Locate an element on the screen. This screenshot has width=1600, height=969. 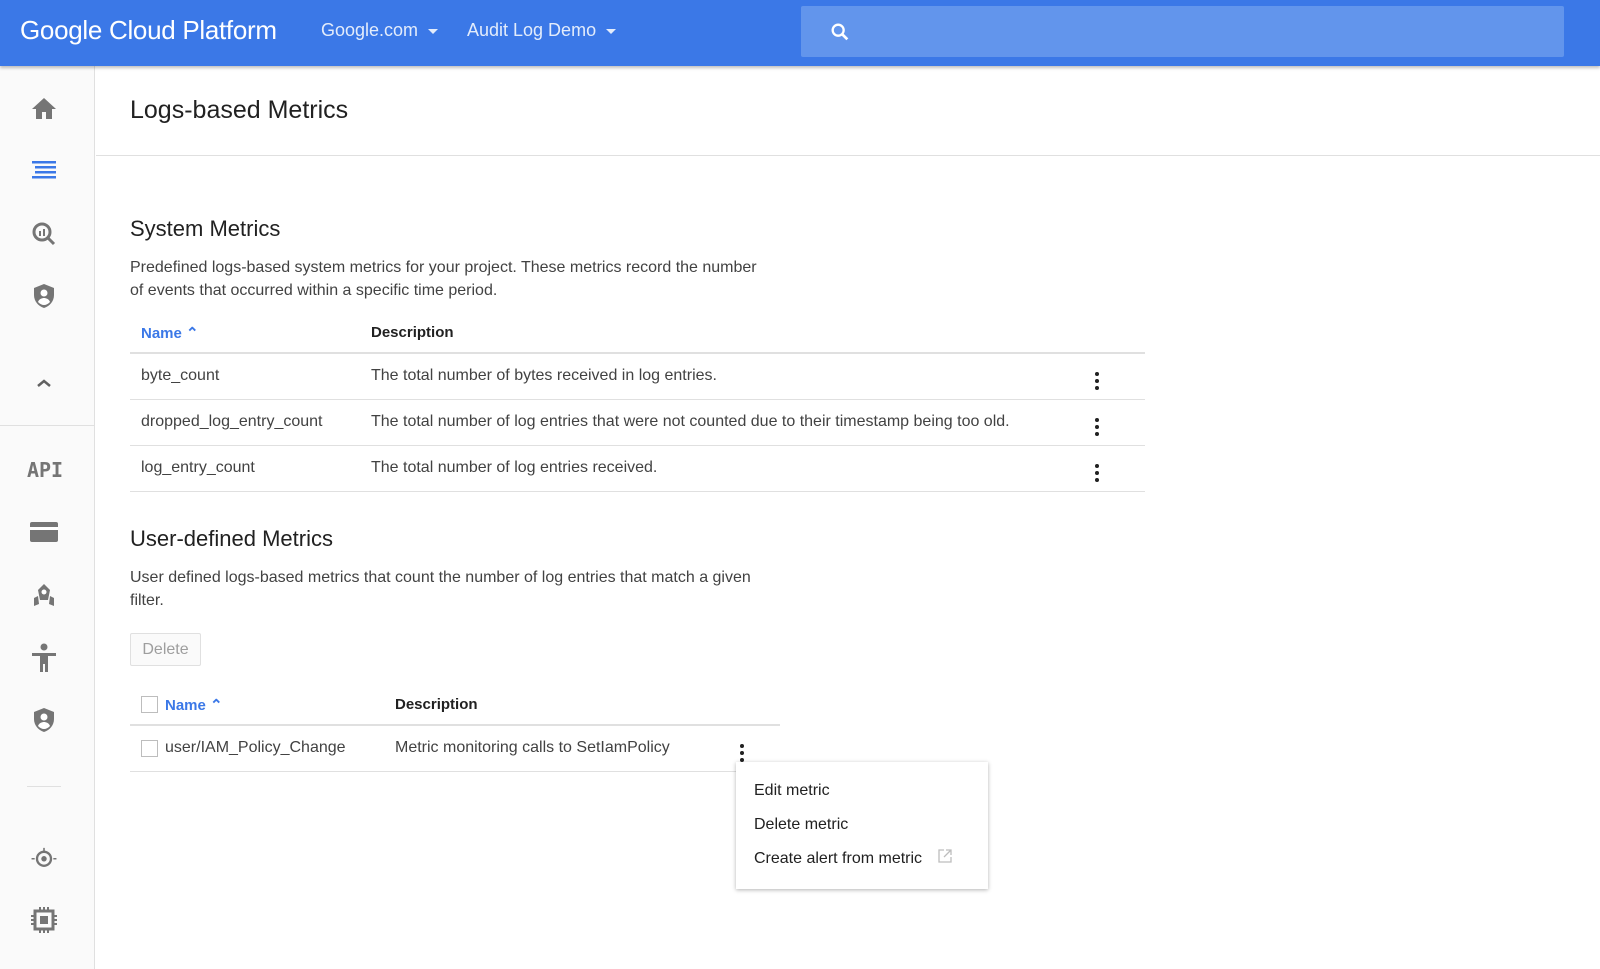
metric-name: dropped_log_entry_count is located at coordinates (250, 422).